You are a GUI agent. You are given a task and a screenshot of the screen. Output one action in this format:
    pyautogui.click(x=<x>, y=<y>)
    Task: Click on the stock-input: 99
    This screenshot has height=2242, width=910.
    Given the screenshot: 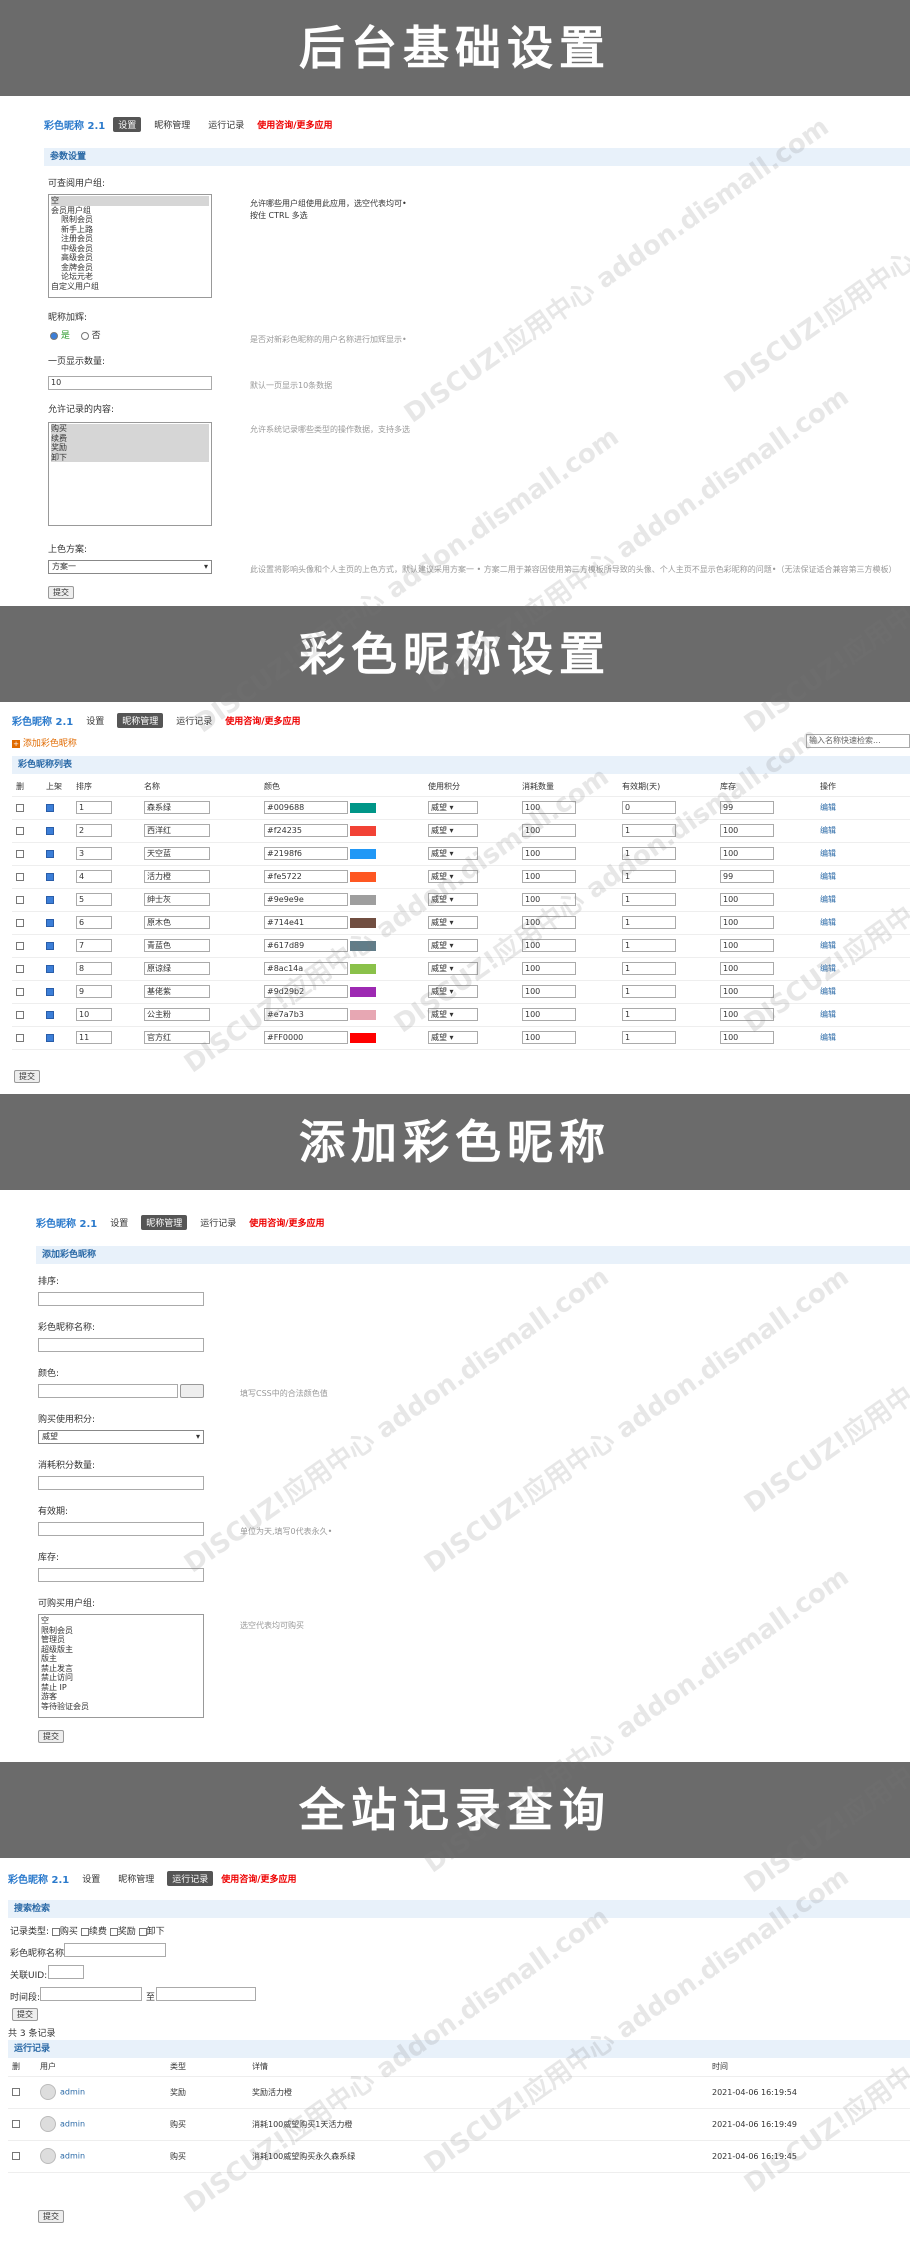 What is the action you would take?
    pyautogui.click(x=747, y=807)
    